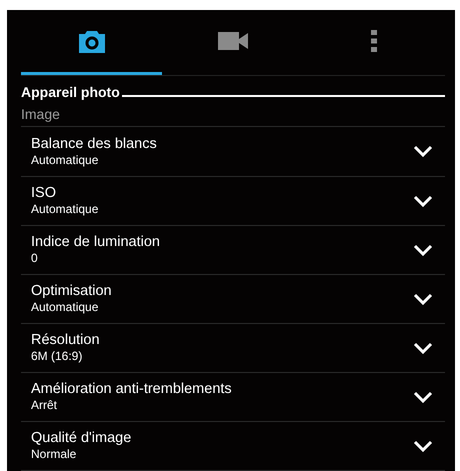 The image size is (460, 471). I want to click on setting-value: 0, so click(35, 258).